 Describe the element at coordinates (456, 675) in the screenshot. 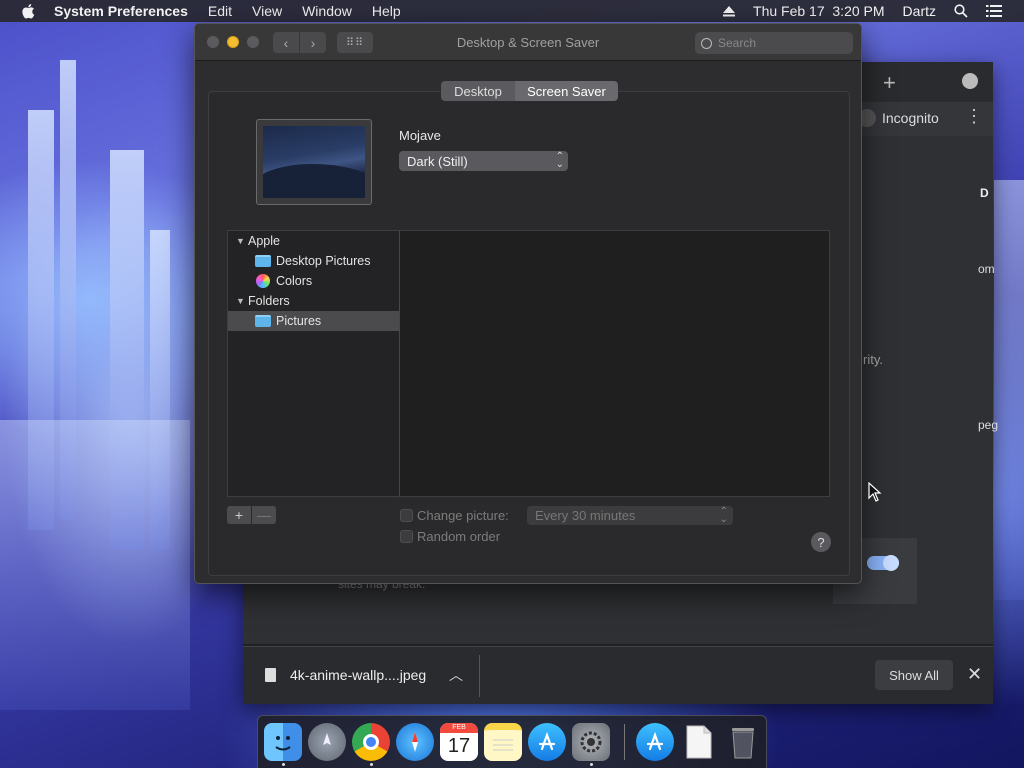

I see `chevron-up-icon: ︿` at that location.